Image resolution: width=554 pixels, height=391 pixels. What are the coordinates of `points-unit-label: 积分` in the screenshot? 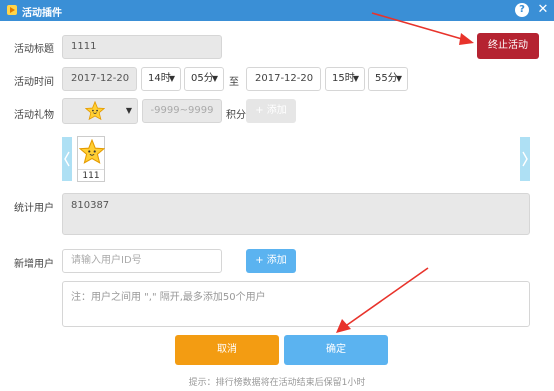 It's located at (236, 115).